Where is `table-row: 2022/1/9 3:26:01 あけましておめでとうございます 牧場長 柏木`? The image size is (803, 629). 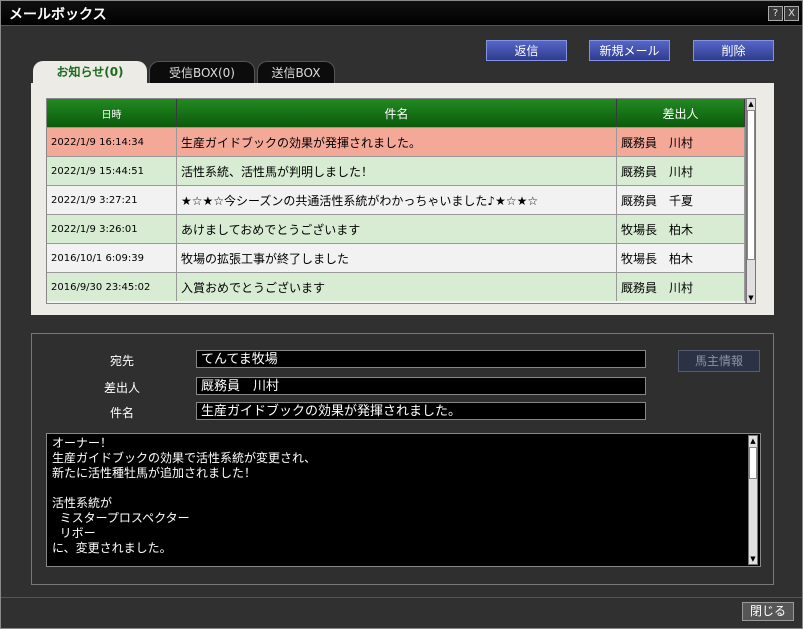
table-row: 2022/1/9 3:26:01 あけましておめでとうございます 牧場長 柏木 is located at coordinates (396, 228).